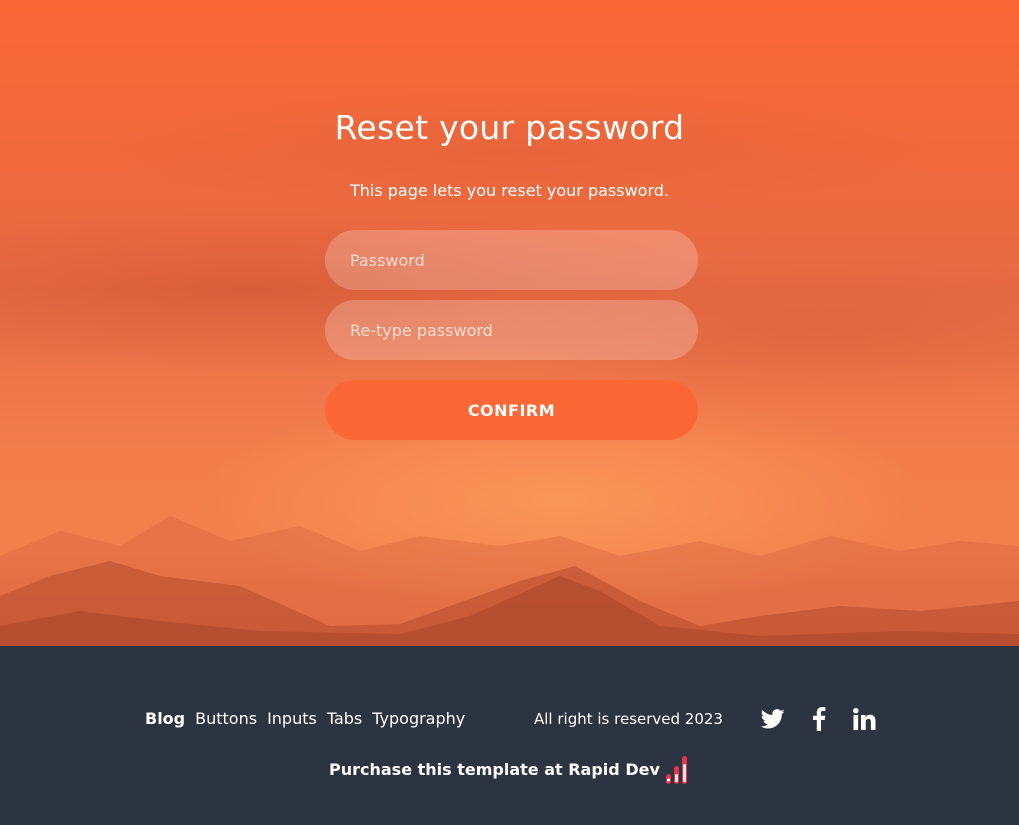  What do you see at coordinates (511, 410) in the screenshot?
I see `confirm-button: CONFIRM` at bounding box center [511, 410].